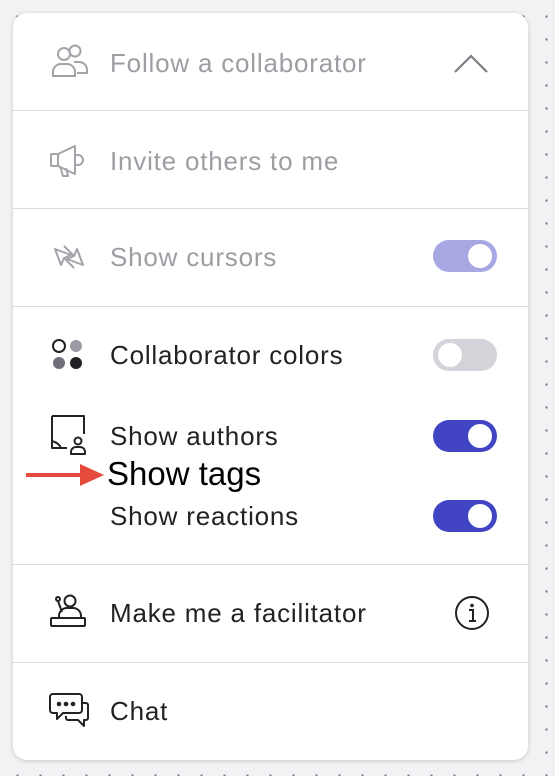 Image resolution: width=555 pixels, height=776 pixels. What do you see at coordinates (270, 712) in the screenshot?
I see `chat-row: Chat` at bounding box center [270, 712].